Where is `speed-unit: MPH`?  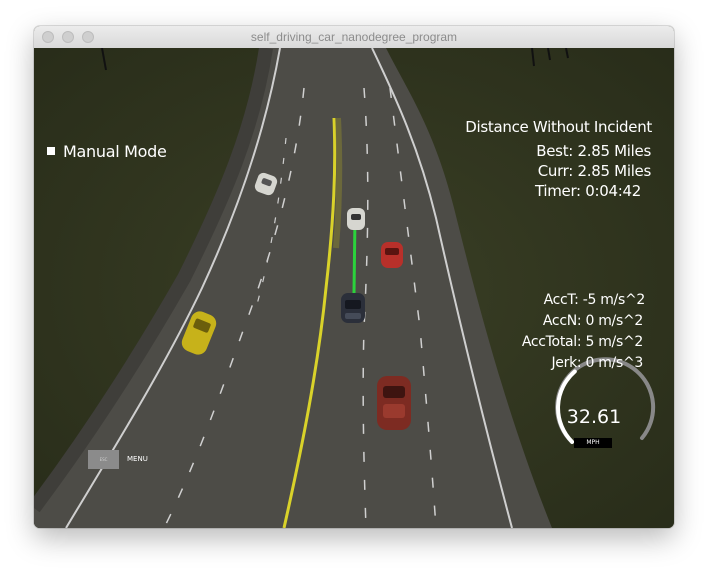 speed-unit: MPH is located at coordinates (593, 443).